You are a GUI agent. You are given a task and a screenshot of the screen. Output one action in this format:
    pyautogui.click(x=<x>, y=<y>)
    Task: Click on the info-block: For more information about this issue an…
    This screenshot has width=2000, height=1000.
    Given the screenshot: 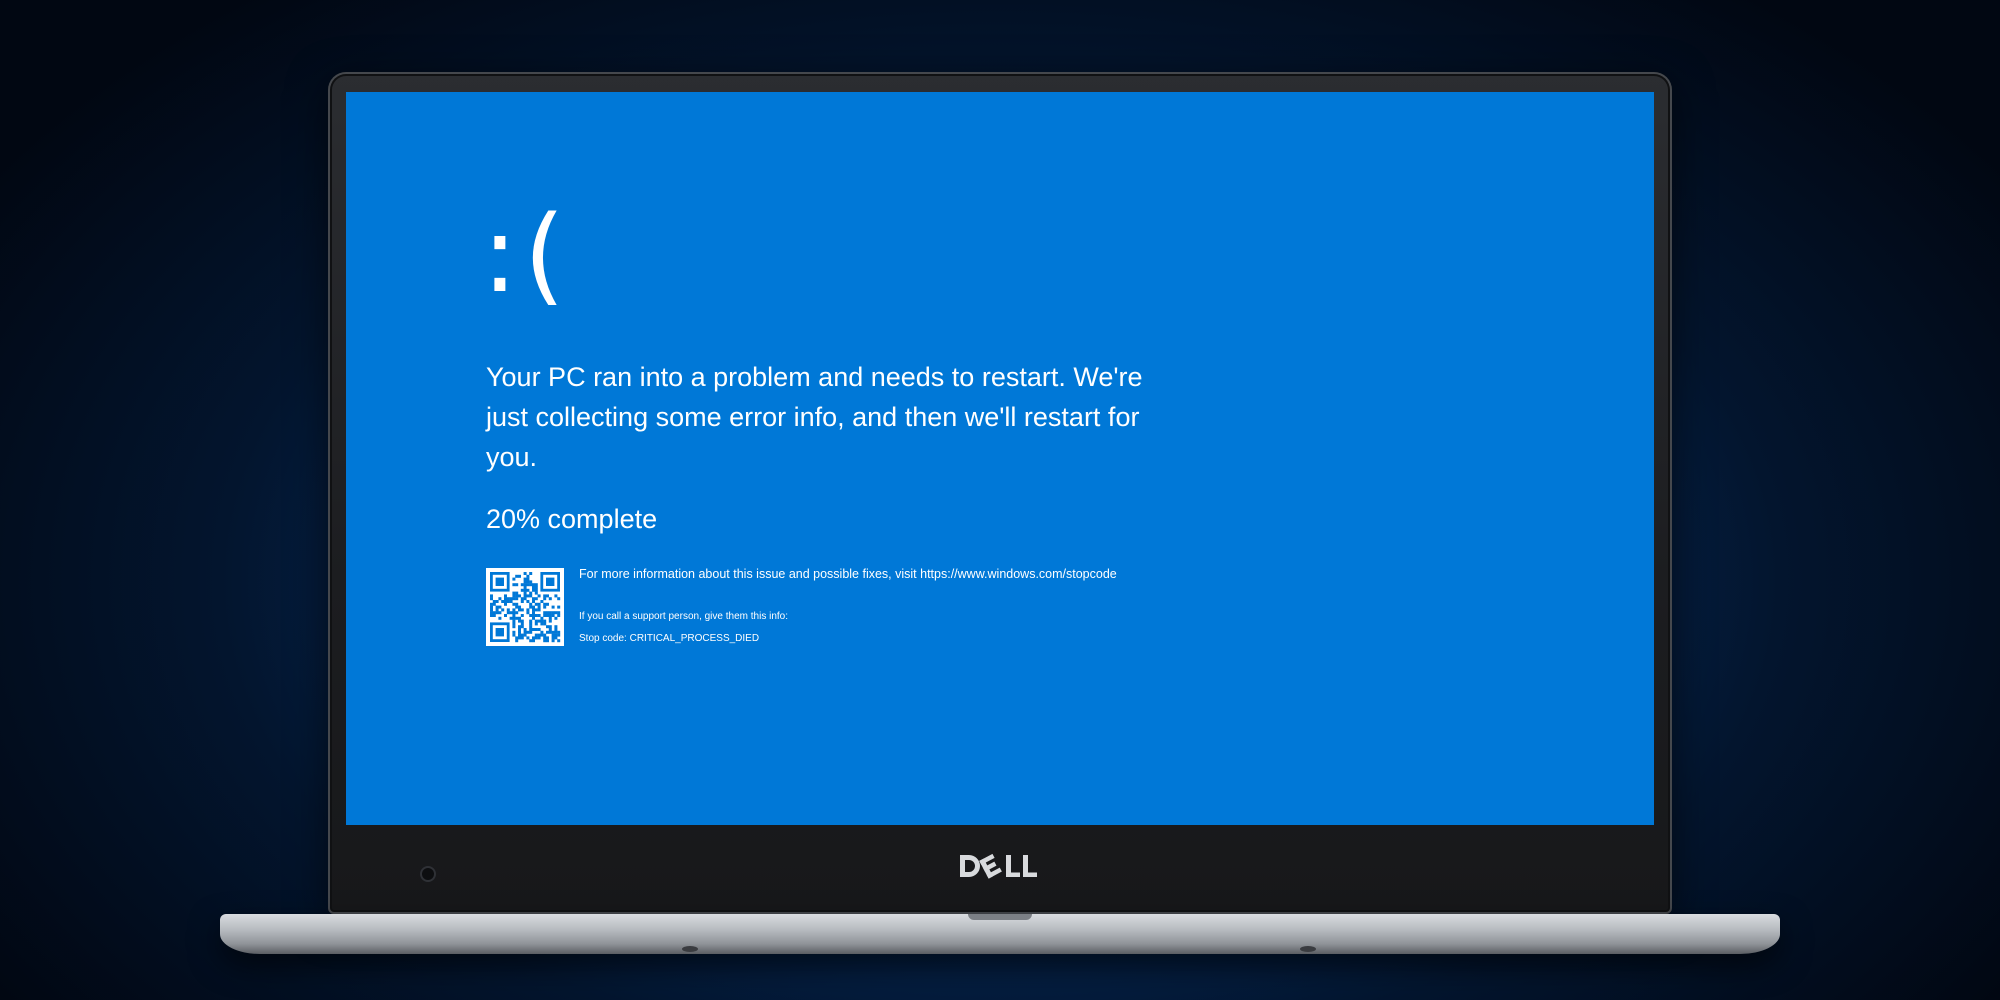 What is the action you would take?
    pyautogui.click(x=1029, y=606)
    